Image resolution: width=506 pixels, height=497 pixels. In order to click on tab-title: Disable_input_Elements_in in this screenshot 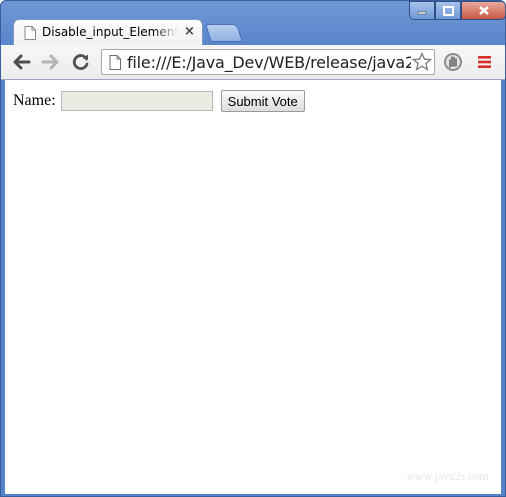, I will do `click(110, 32)`.